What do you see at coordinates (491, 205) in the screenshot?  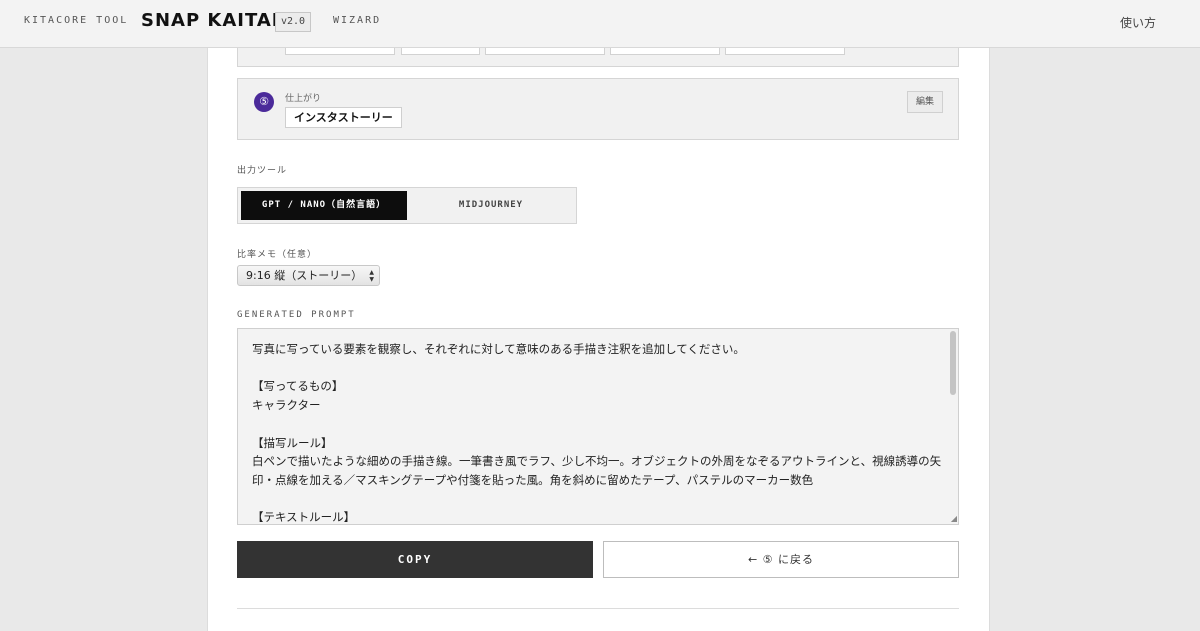 I see `option-midjourney: MIDJOURNEY` at bounding box center [491, 205].